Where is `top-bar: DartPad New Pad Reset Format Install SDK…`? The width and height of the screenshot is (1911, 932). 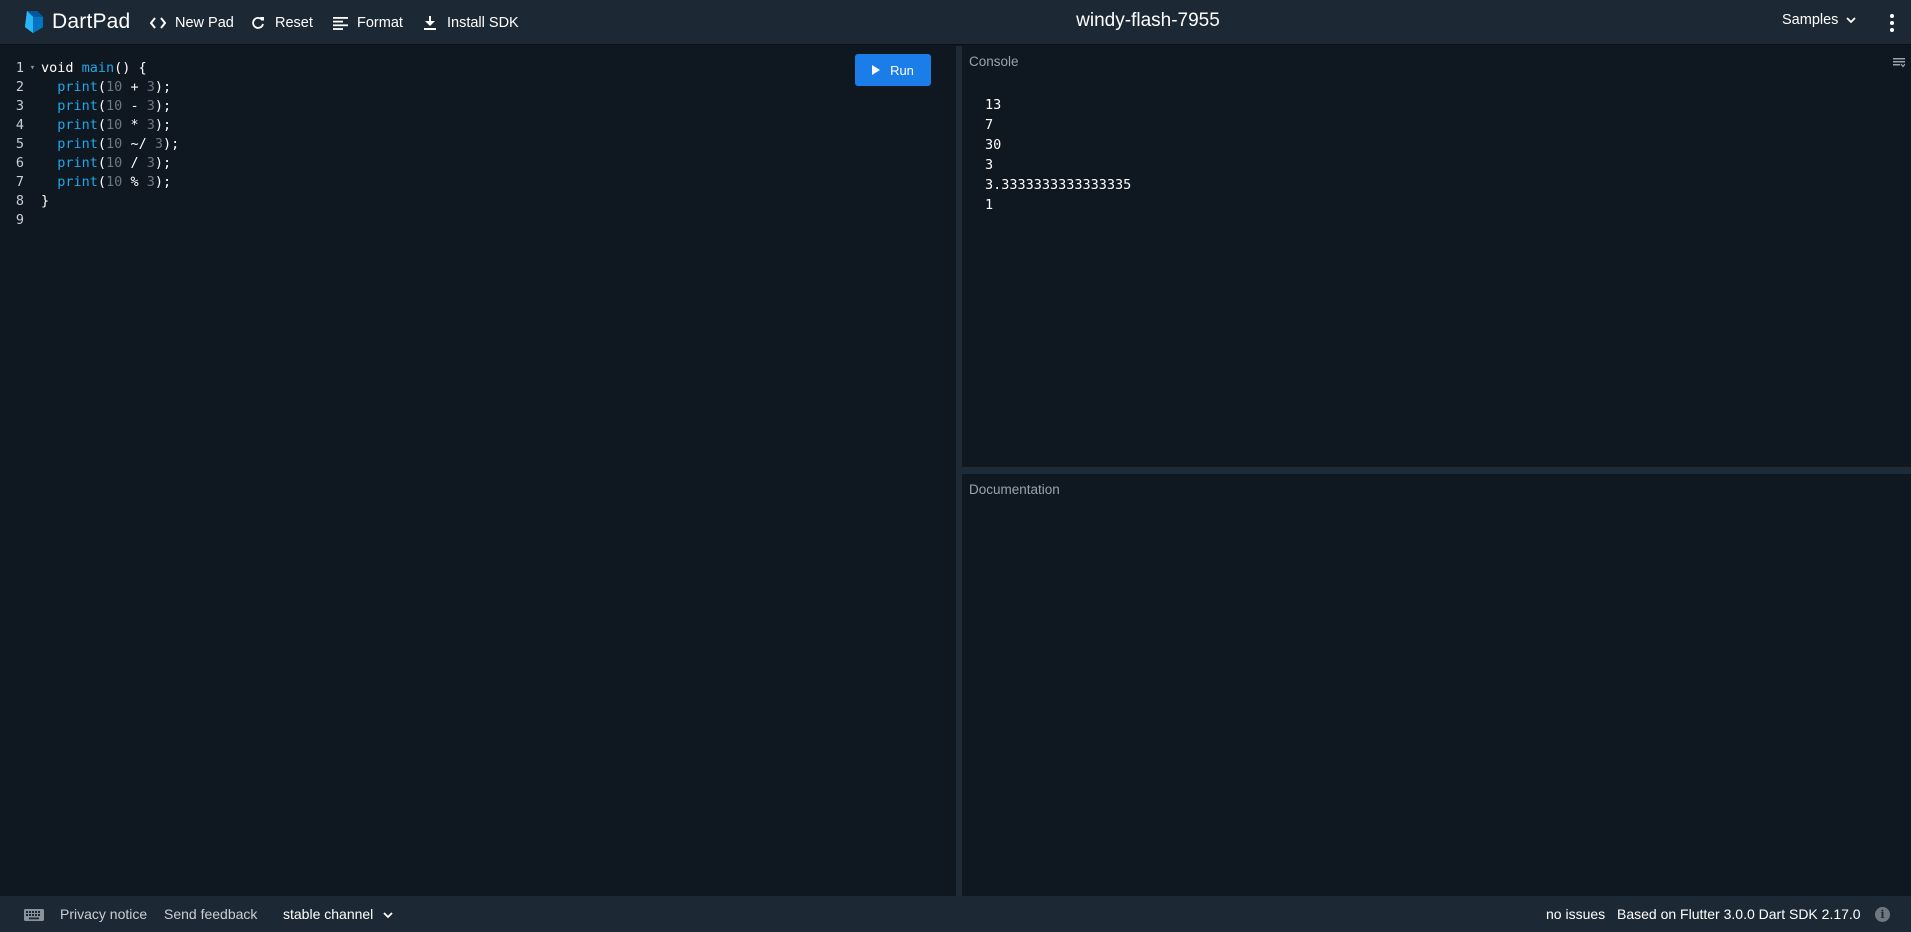
top-bar: DartPad New Pad Reset Format Install SDK… is located at coordinates (955, 22).